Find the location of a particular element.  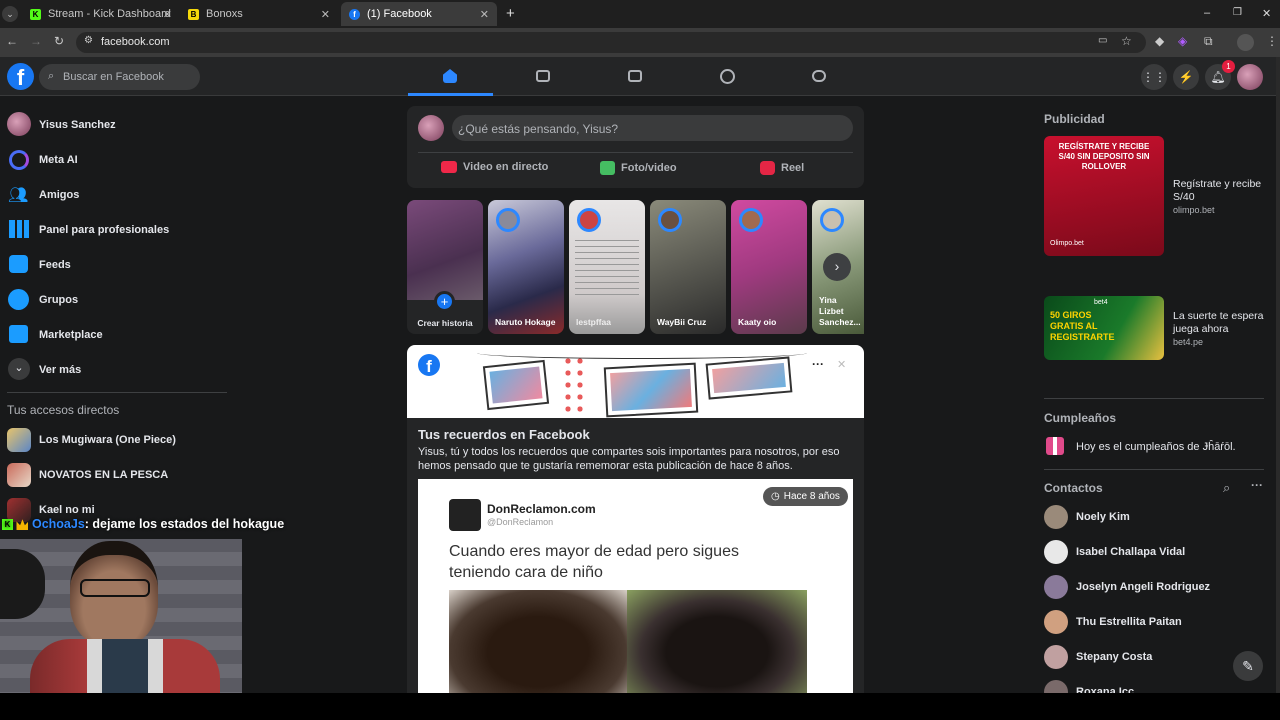

contact-name: Roxana Icc is located at coordinates (1105, 689).